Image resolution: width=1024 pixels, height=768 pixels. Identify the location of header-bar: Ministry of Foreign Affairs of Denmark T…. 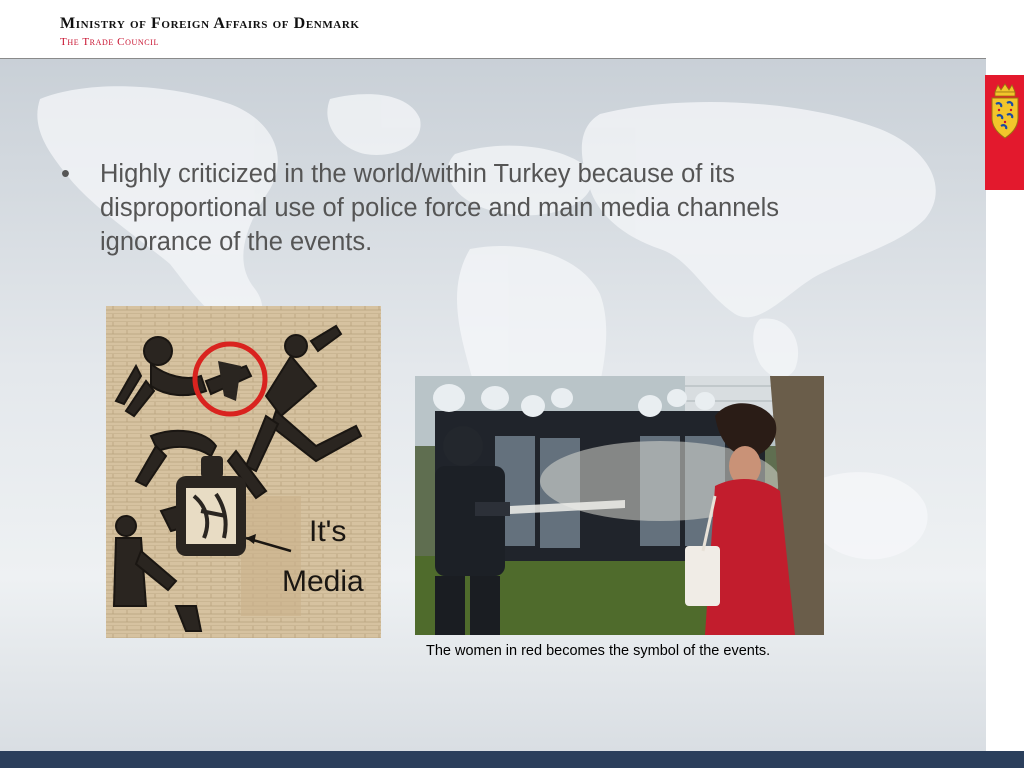
(512, 29).